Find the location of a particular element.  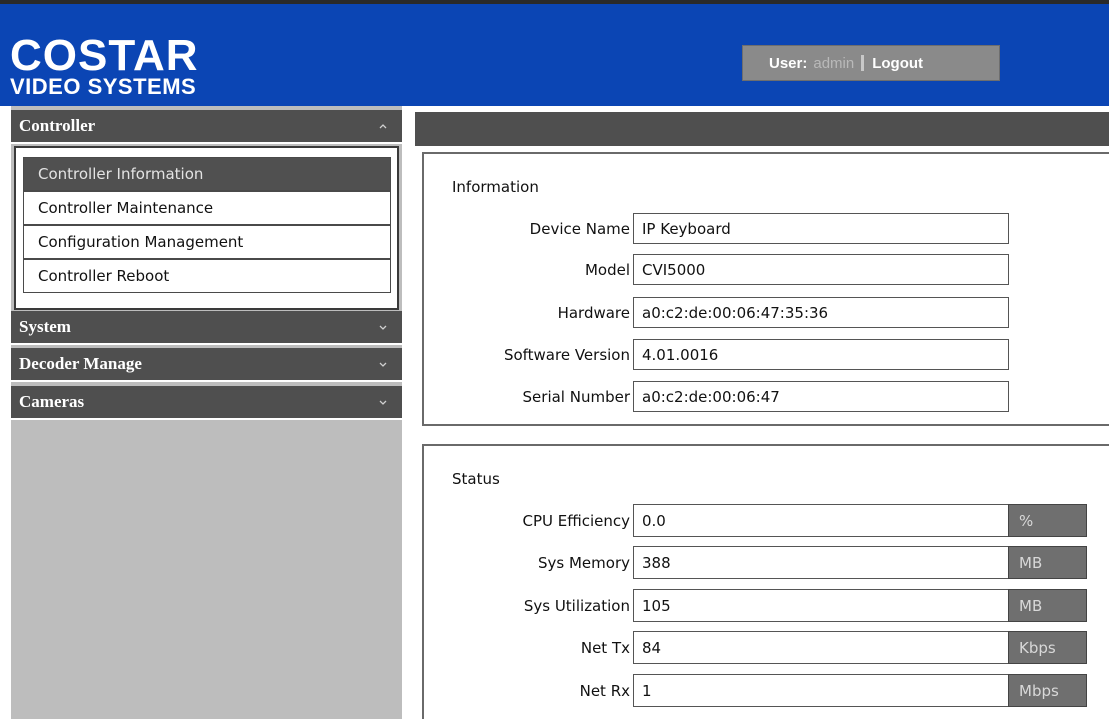

sidebar-section-system: System is located at coordinates (206, 328).